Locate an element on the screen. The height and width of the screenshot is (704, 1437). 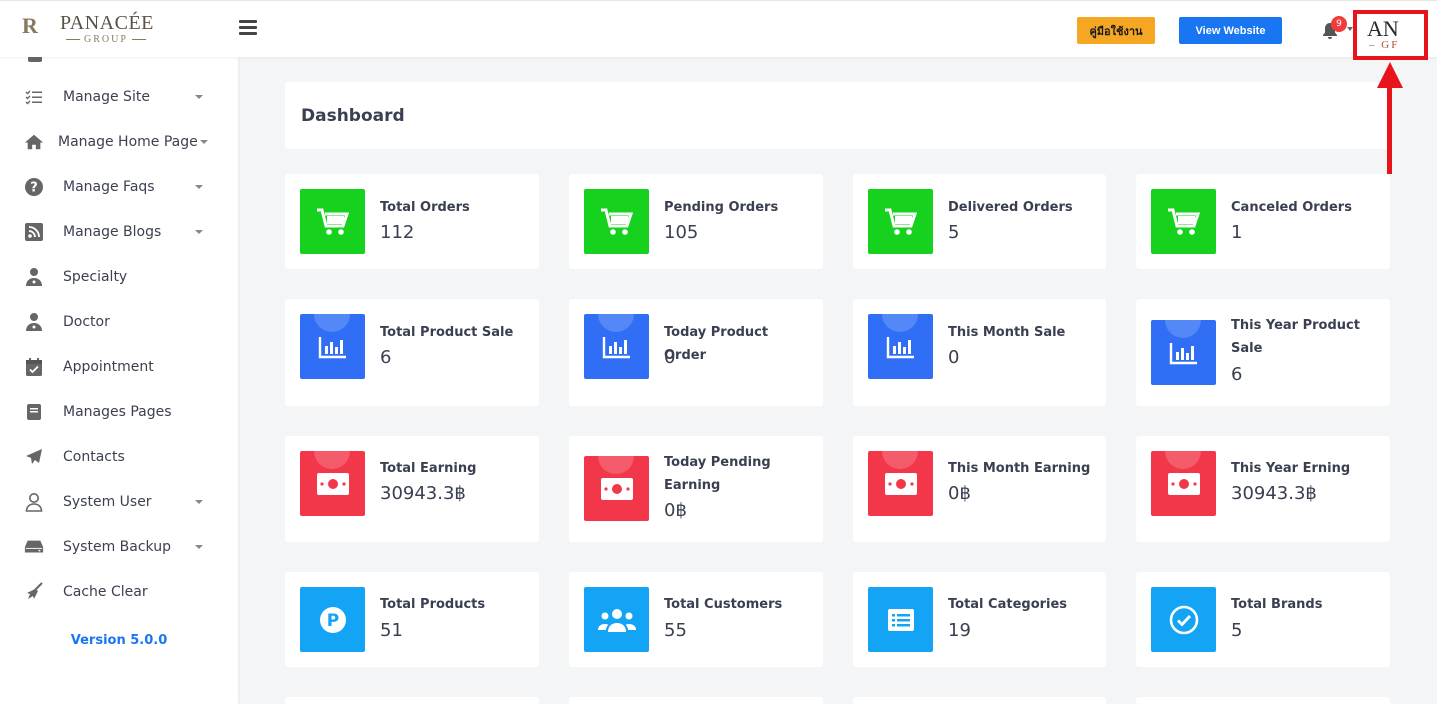
sidebar-item-label: Manage Faqs is located at coordinates (109, 187).